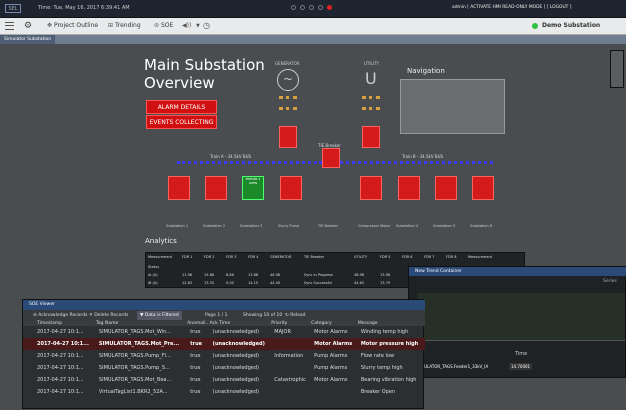 This screenshot has width=626, height=410. I want to click on analytics-header-8: UTILITY, so click(360, 257).